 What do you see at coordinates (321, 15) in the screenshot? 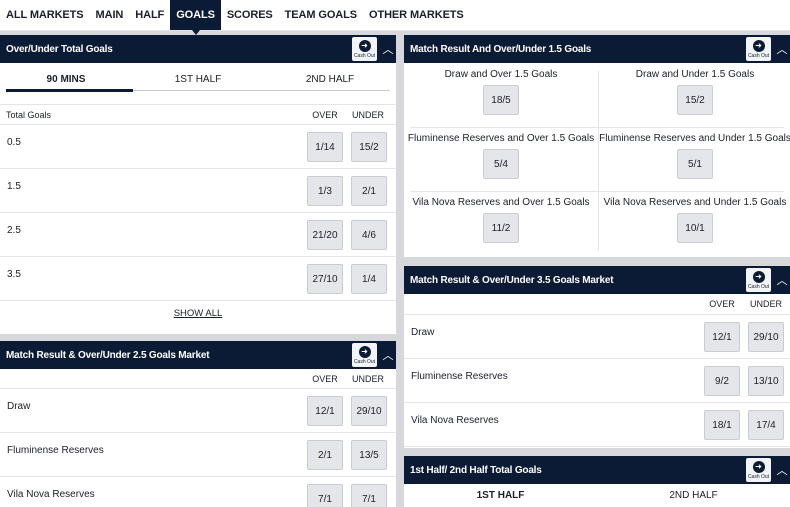
I see `tab-team-goals: TEAM GOALS` at bounding box center [321, 15].